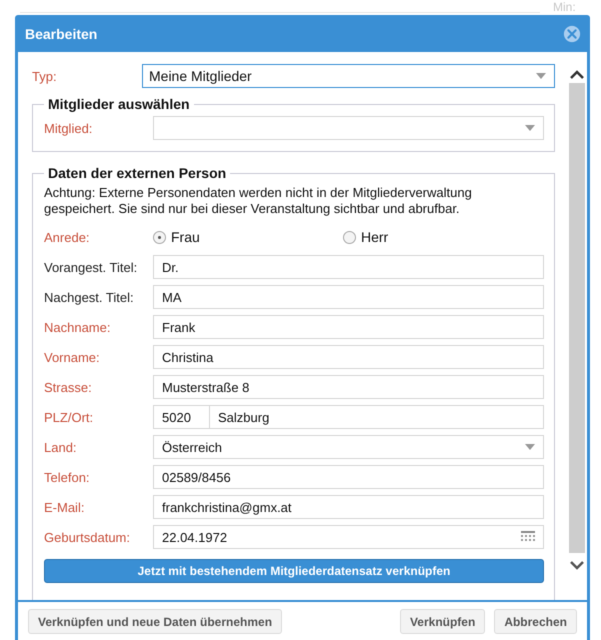 The width and height of the screenshot is (601, 640). Describe the element at coordinates (61, 34) in the screenshot. I see `window-title: Bearbeiten` at that location.